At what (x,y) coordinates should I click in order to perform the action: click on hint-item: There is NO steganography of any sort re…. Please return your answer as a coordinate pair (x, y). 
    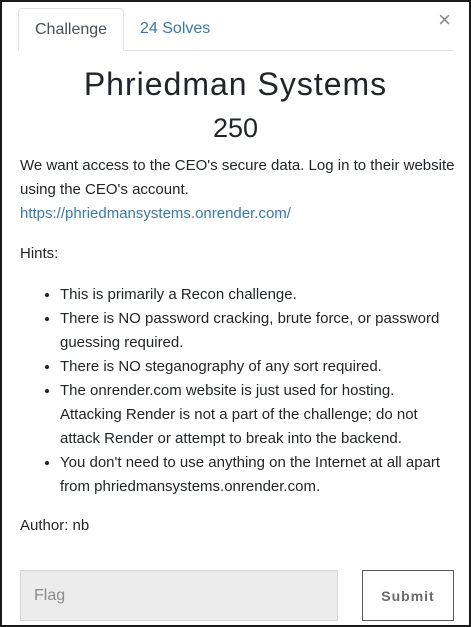
    Looking at the image, I should click on (258, 367).